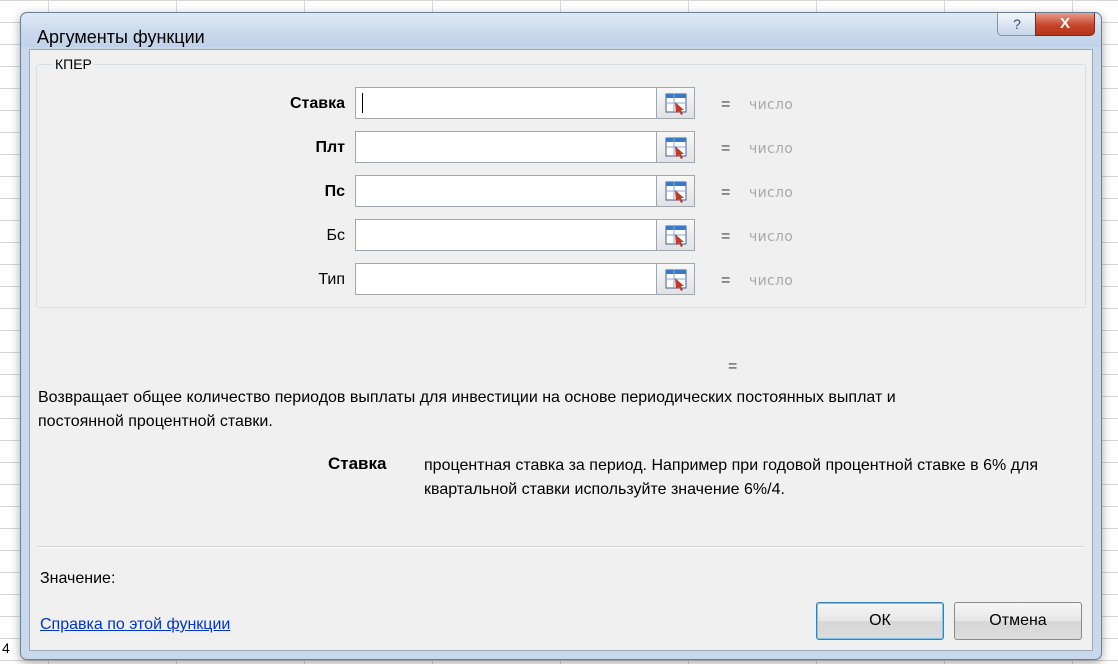 The image size is (1118, 664). I want to click on result-equals-sign: =, so click(733, 366).